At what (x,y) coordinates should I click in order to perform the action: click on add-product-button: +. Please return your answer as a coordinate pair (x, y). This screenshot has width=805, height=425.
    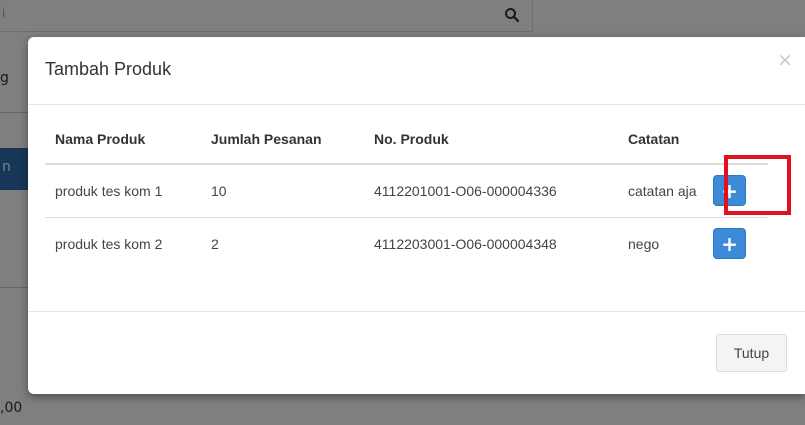
    Looking at the image, I should click on (729, 244).